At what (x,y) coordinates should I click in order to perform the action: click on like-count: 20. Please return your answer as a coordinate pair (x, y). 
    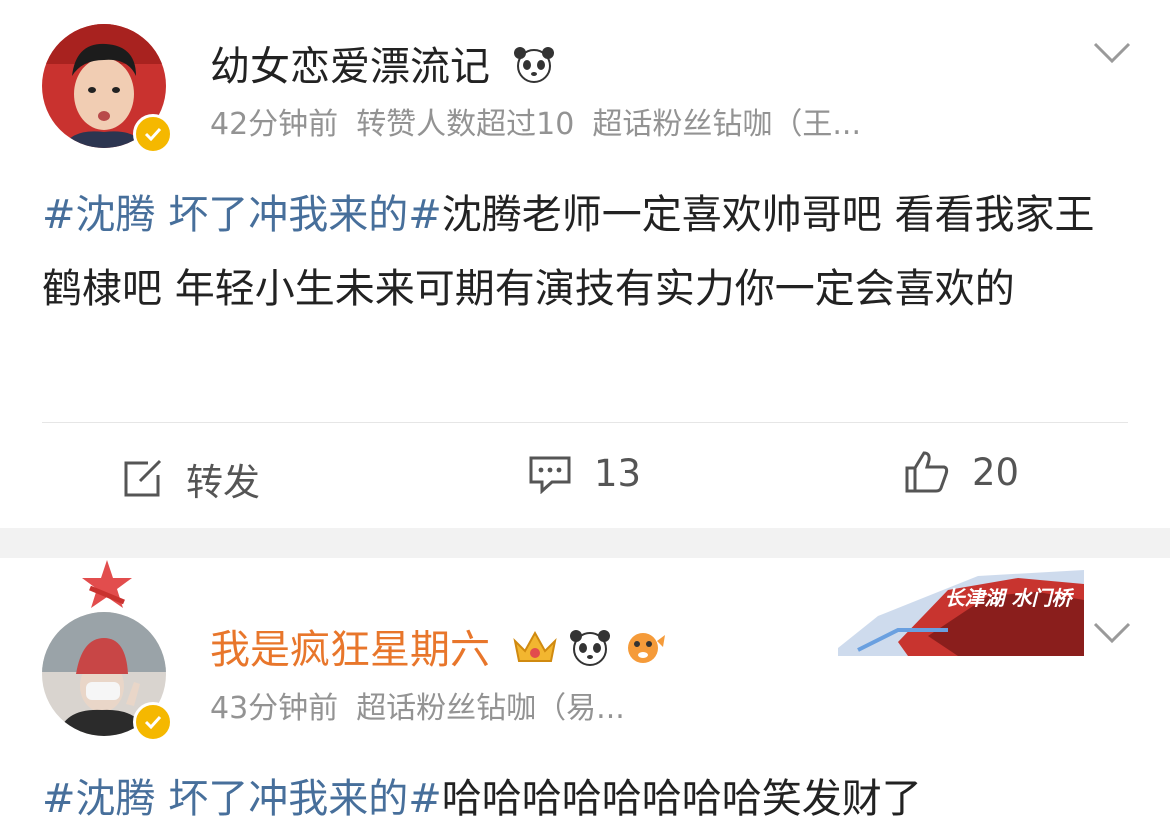
    Looking at the image, I should click on (996, 472).